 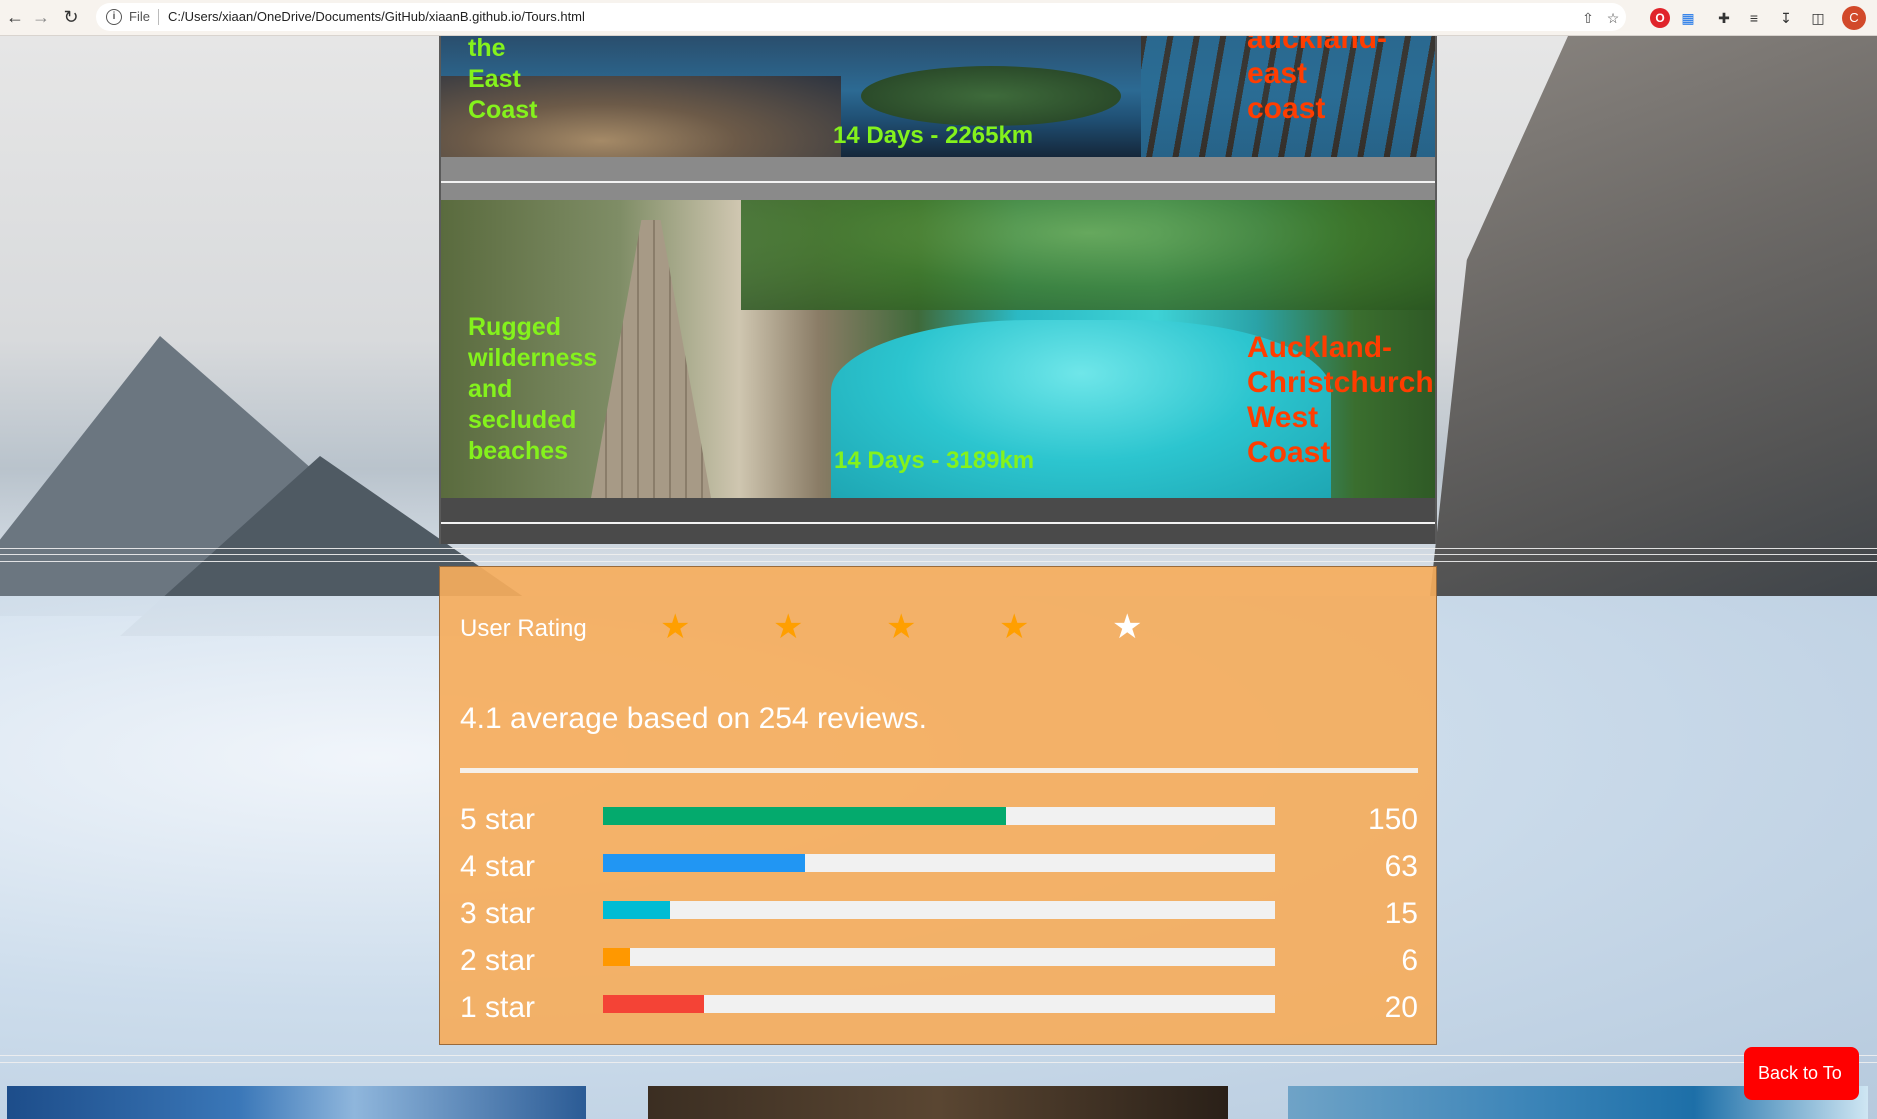 I want to click on side-panel-icon: ◫, so click(x=1818, y=18).